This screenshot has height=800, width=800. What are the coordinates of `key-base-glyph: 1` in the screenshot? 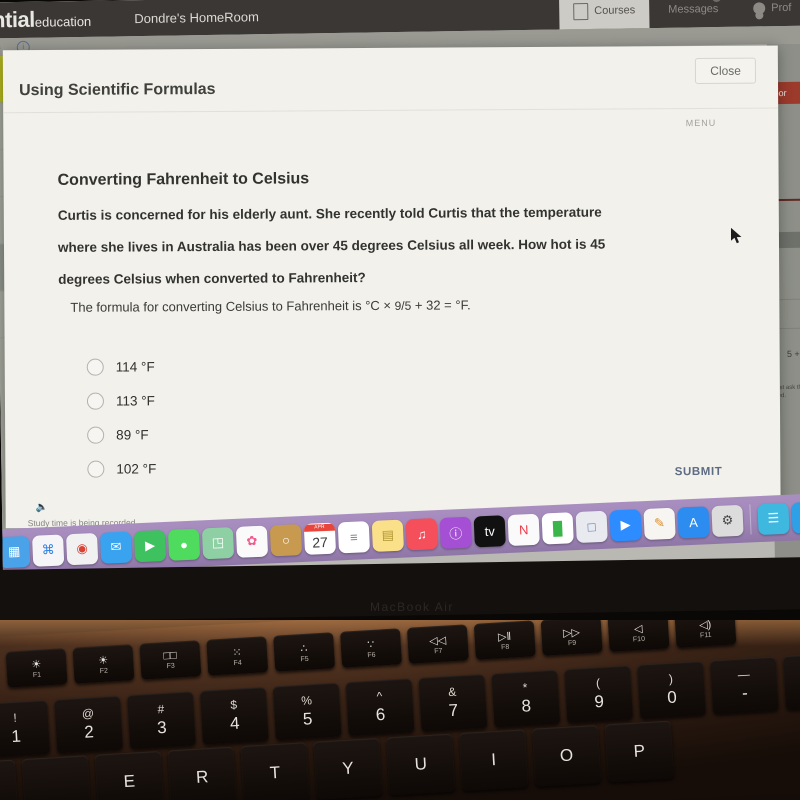 It's located at (16, 736).